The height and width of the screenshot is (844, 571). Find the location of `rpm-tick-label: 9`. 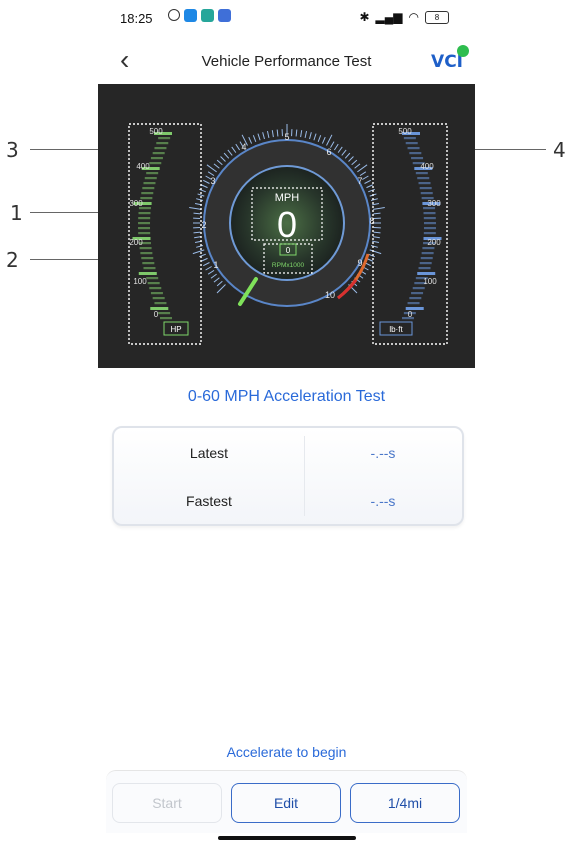

rpm-tick-label: 9 is located at coordinates (359, 263).